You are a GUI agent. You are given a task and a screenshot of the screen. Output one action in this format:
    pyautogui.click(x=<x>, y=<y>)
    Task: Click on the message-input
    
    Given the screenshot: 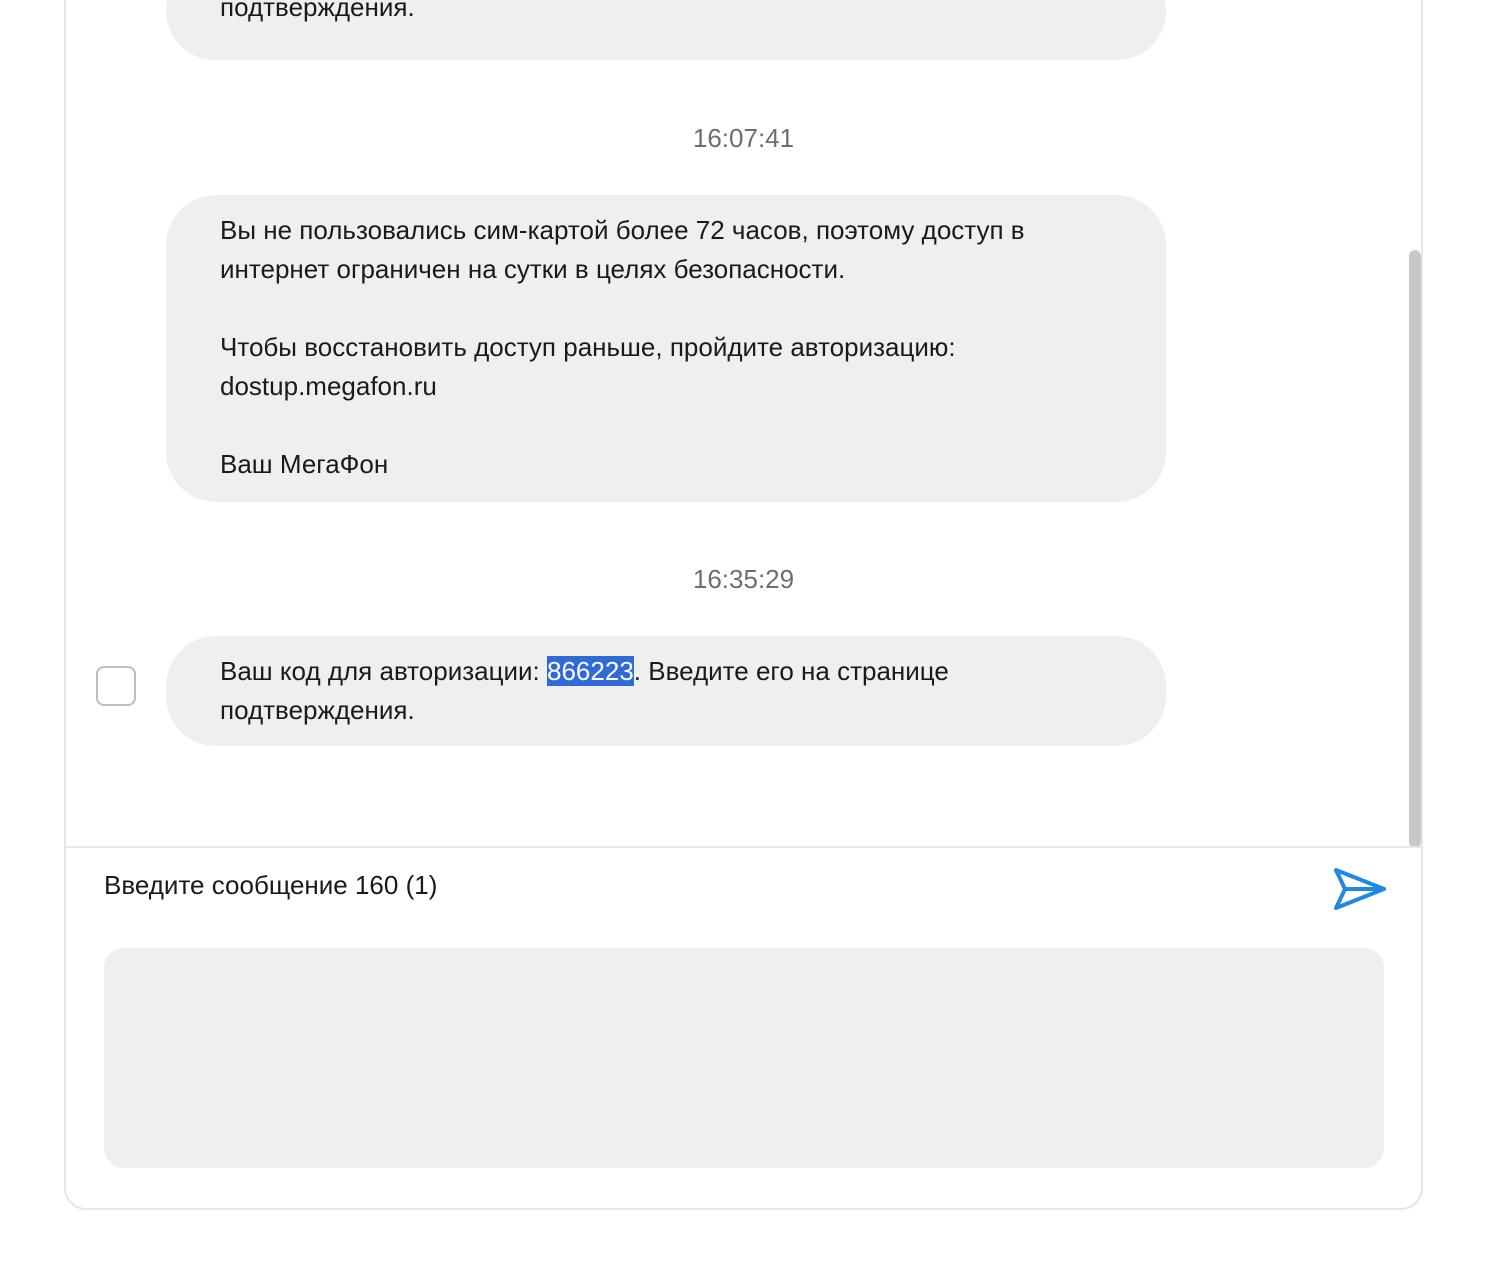 What is the action you would take?
    pyautogui.click(x=744, y=1058)
    